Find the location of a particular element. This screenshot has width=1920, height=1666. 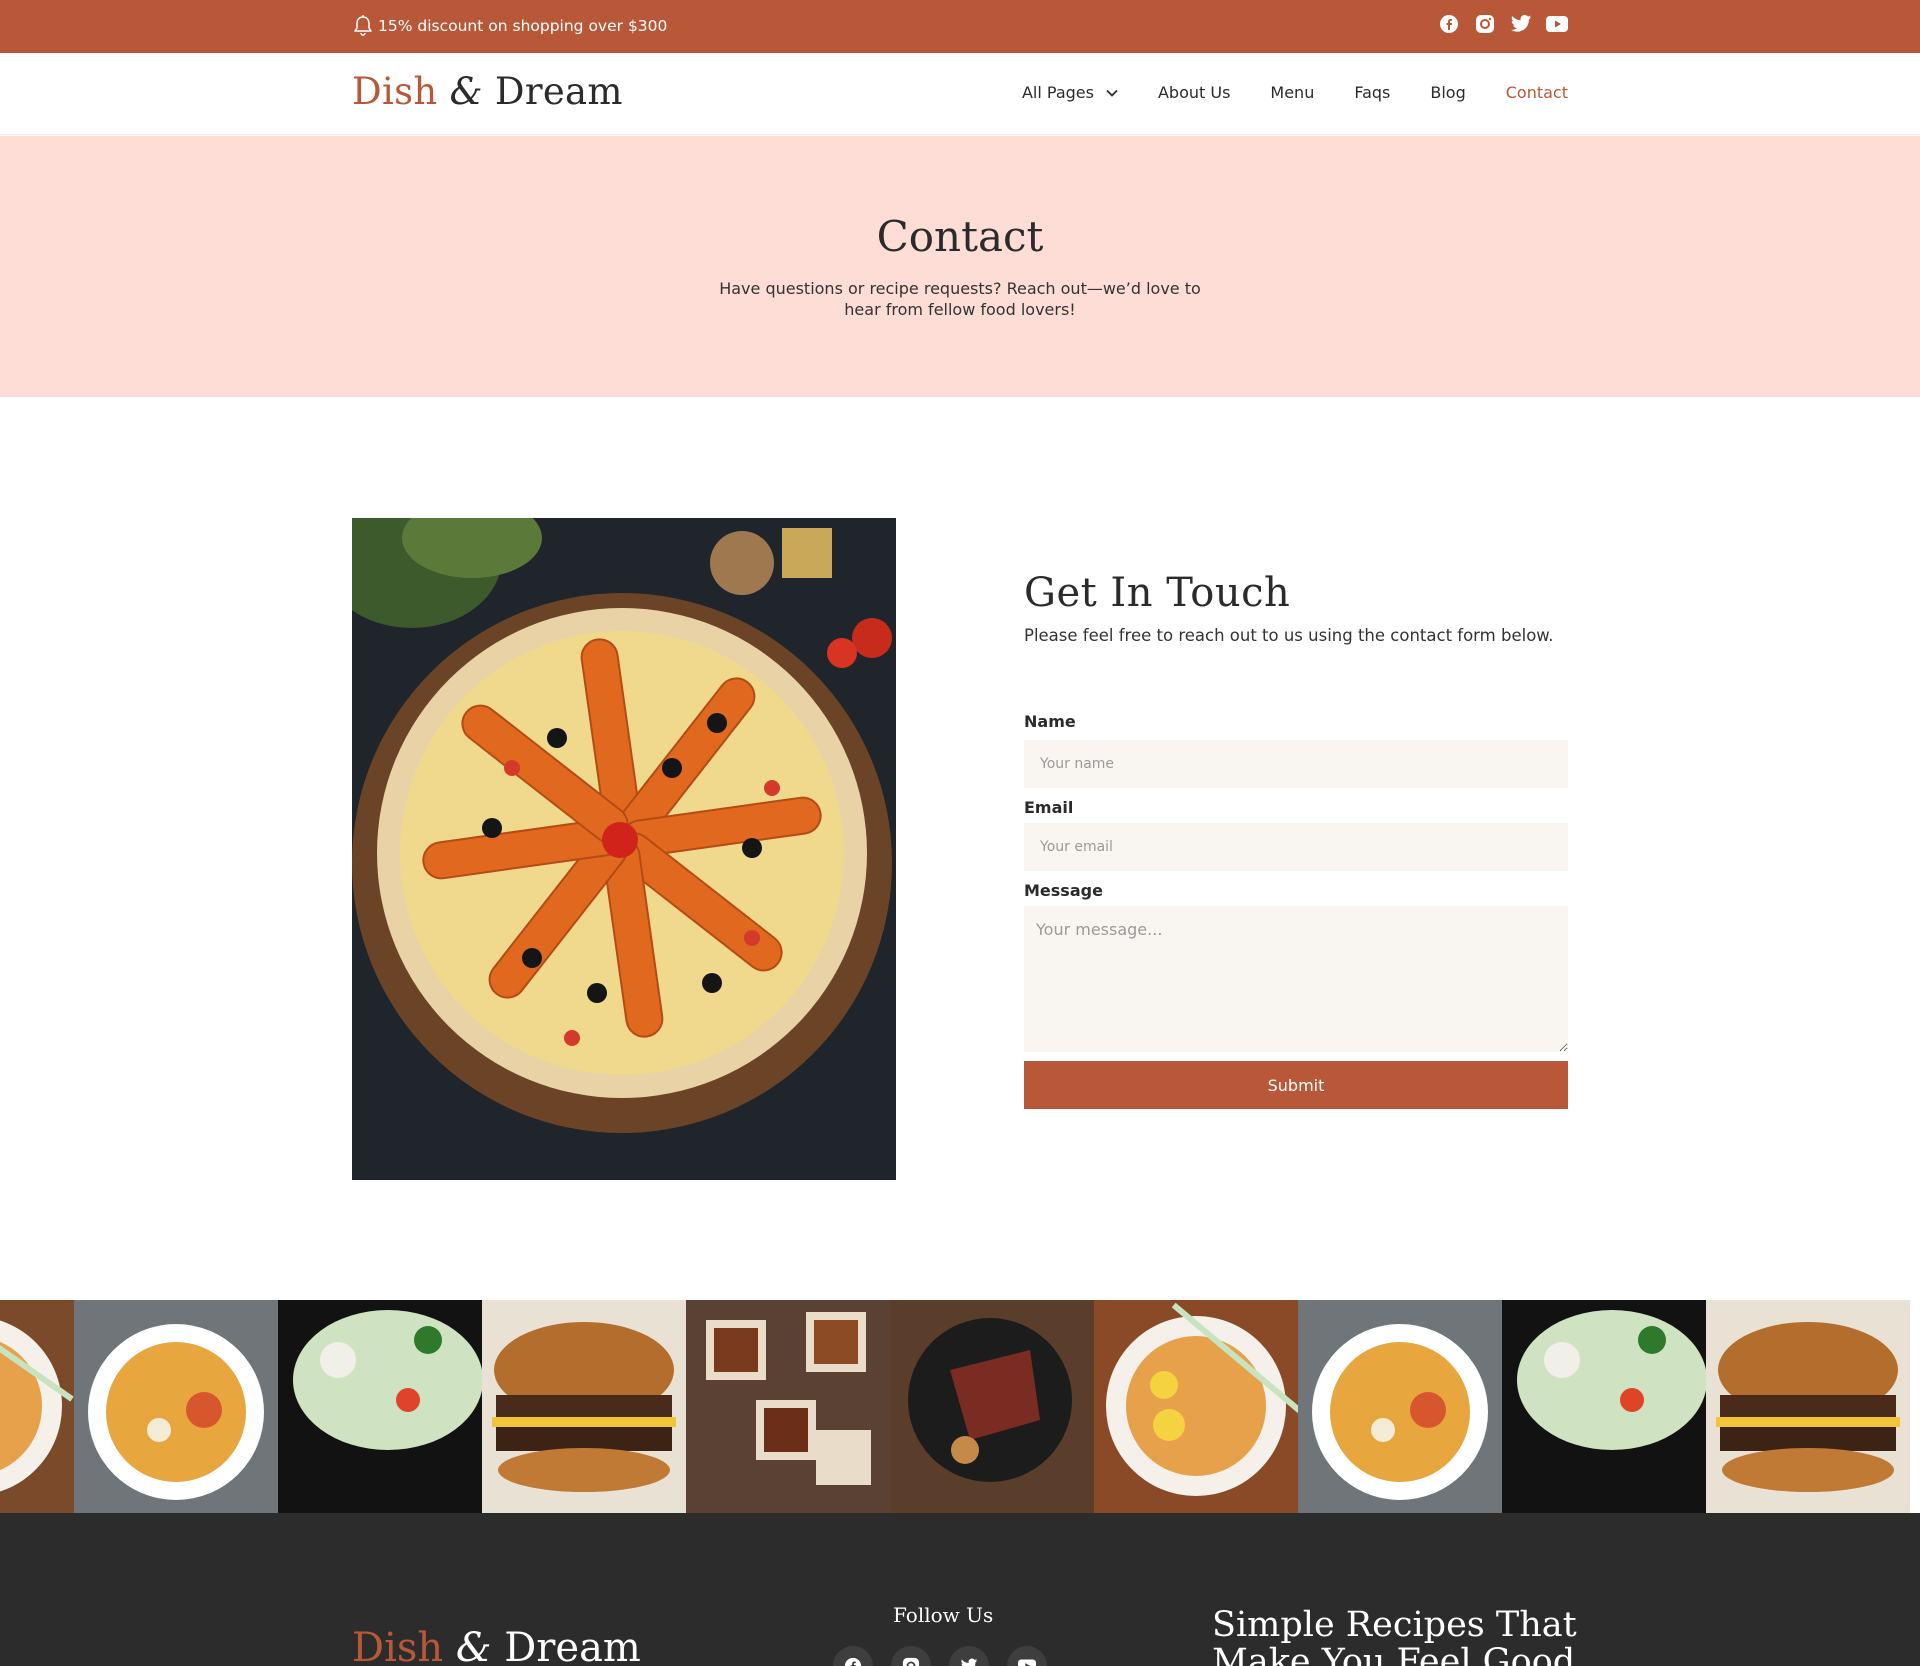

footer-logo-word-1: Dish is located at coordinates (398, 1645).